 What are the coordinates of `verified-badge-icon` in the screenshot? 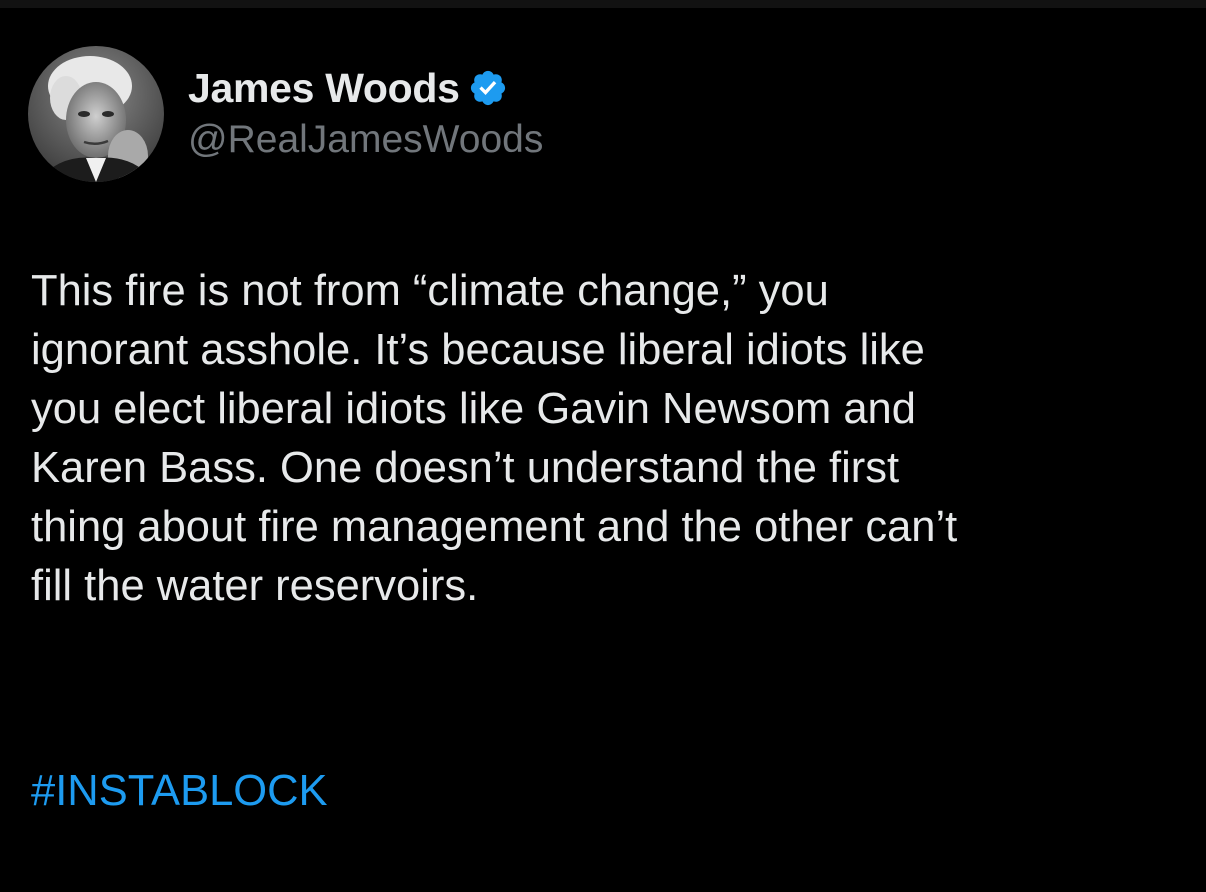 It's located at (488, 88).